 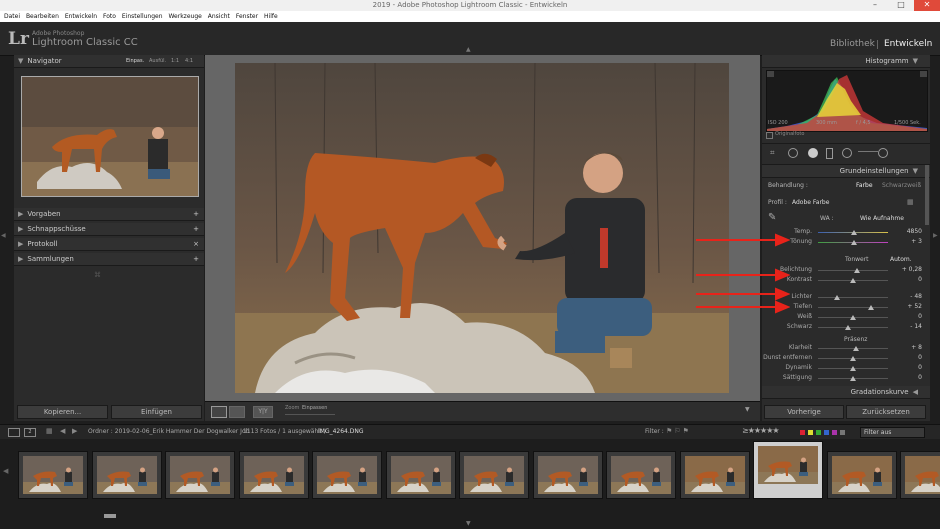 What do you see at coordinates (109, 244) in the screenshot?
I see `history-header: ▶ Protokoll ×` at bounding box center [109, 244].